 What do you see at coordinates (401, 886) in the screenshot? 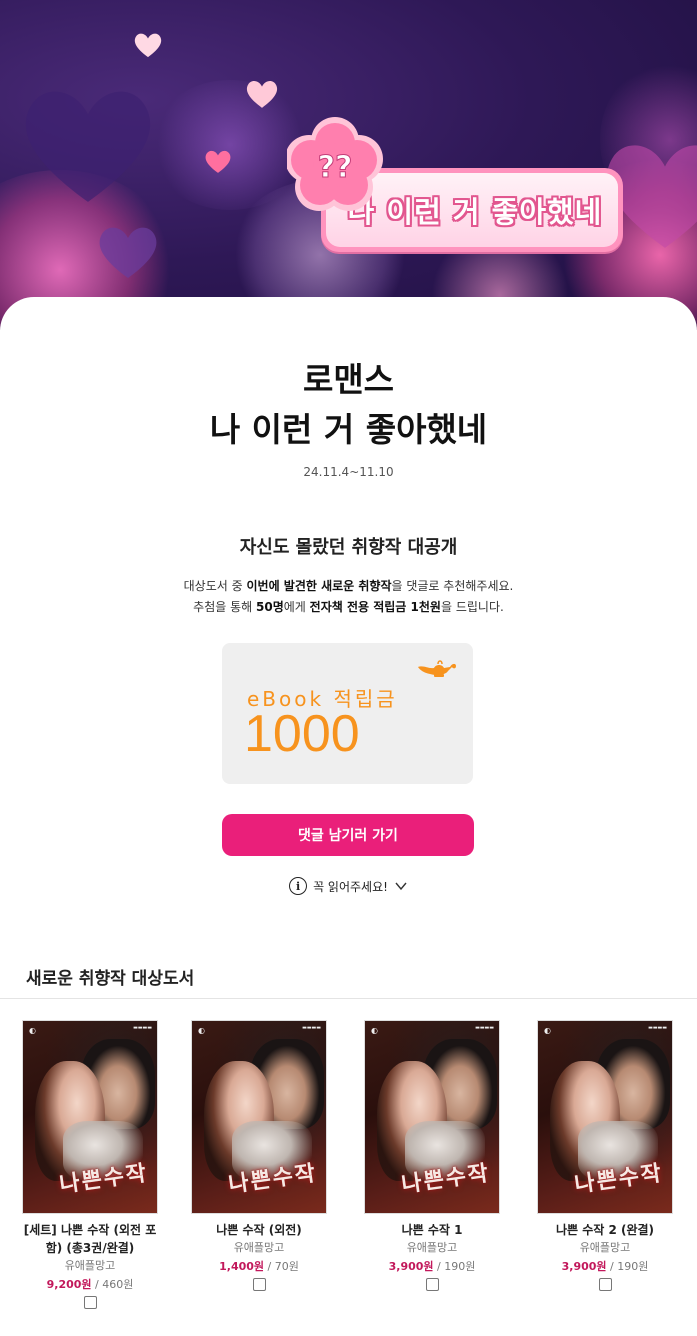
I see `chevron-down-icon` at bounding box center [401, 886].